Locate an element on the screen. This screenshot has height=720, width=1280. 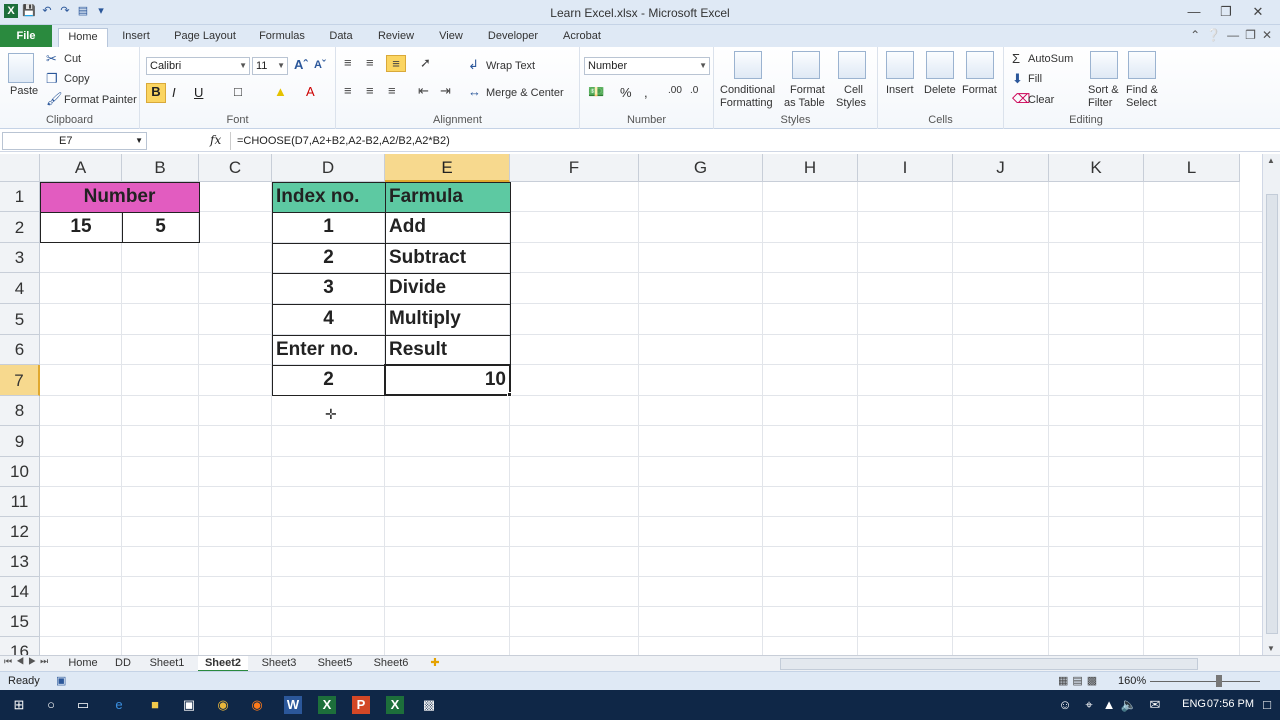
grow-font-icon: Aˆ is located at coordinates (301, 64).